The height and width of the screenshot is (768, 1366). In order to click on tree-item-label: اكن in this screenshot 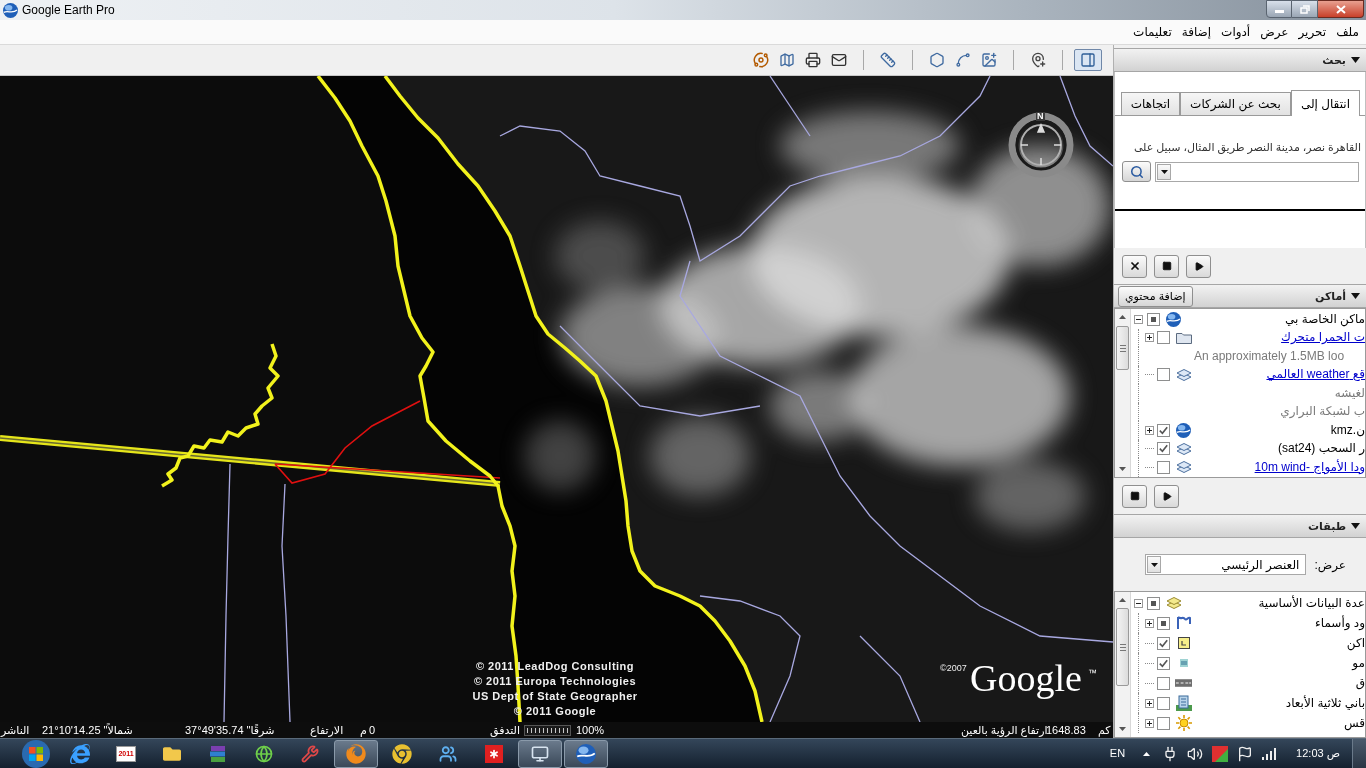, I will do `click(1355, 643)`.